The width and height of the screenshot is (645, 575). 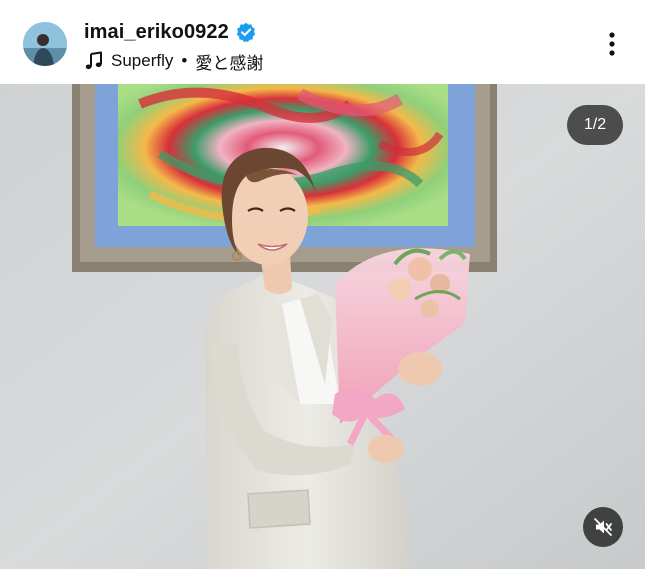 What do you see at coordinates (229, 63) in the screenshot?
I see `music-title: 愛と感謝` at bounding box center [229, 63].